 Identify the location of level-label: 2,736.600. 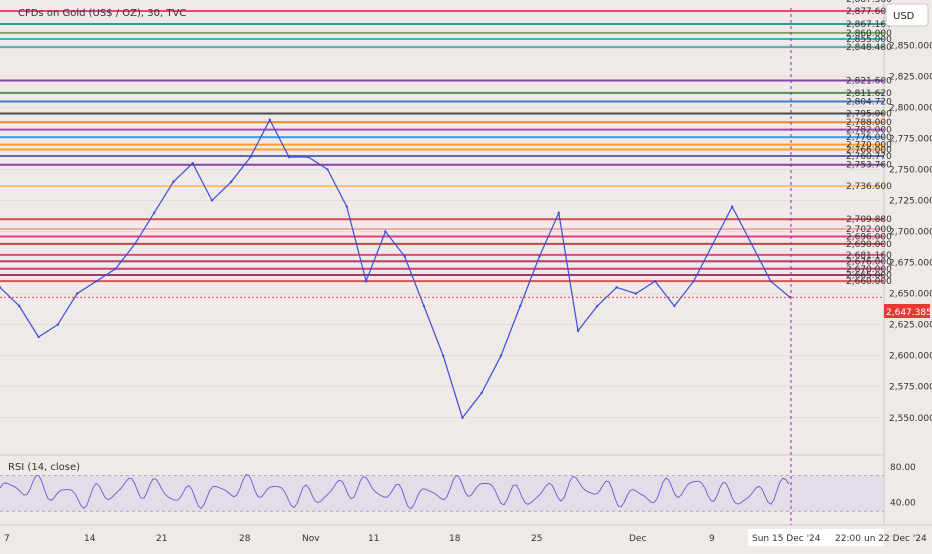
(869, 187).